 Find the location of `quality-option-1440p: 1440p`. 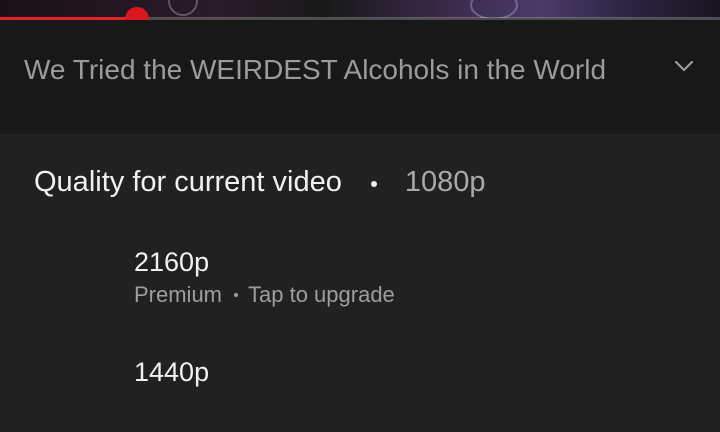

quality-option-1440p: 1440p is located at coordinates (414, 372).